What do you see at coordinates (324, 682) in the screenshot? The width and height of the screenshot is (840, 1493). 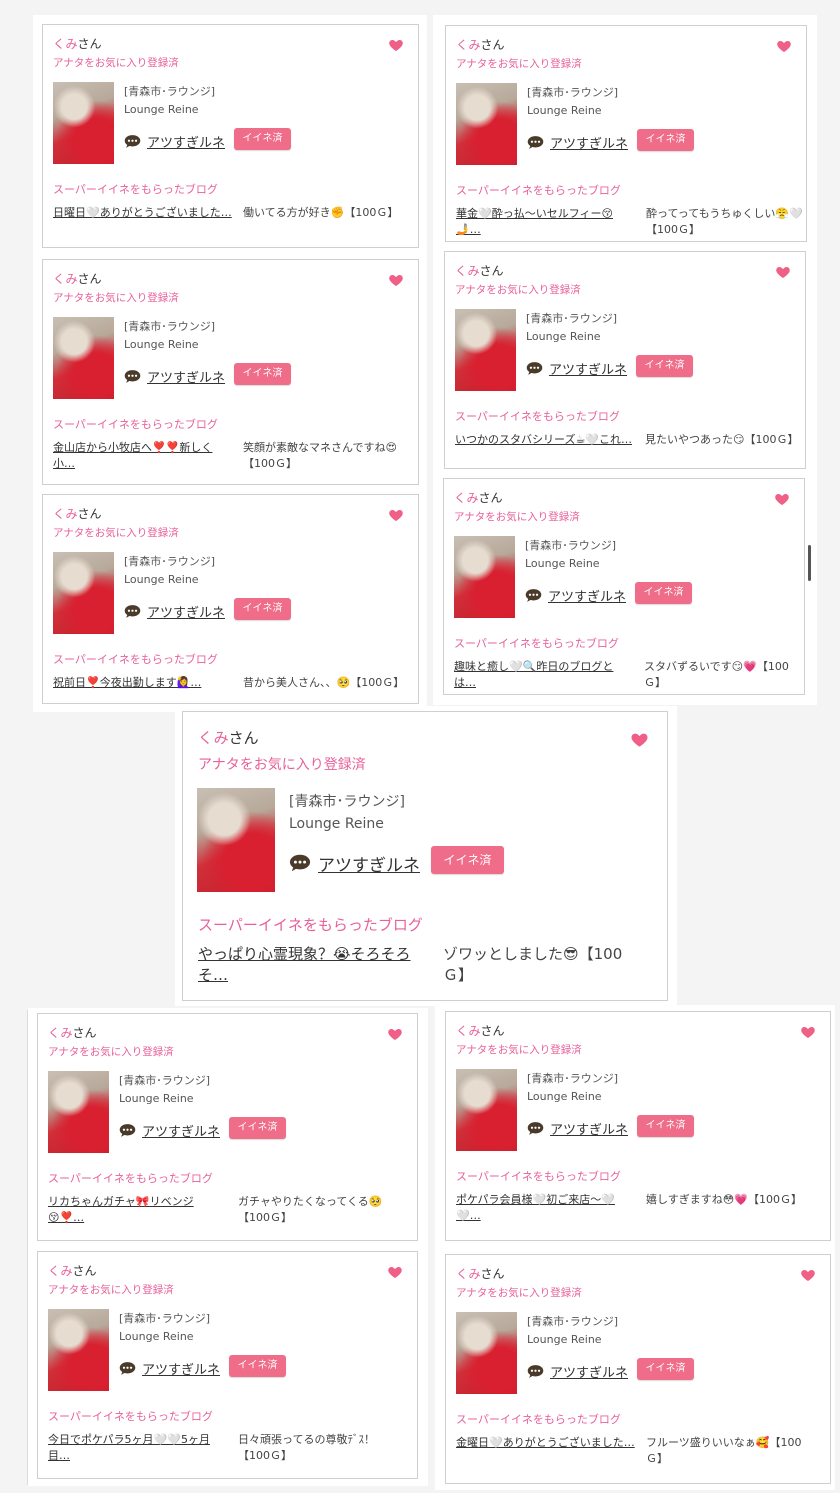 I see `blog-comment: 昔から美人さん、、🥺【100Ｇ】` at bounding box center [324, 682].